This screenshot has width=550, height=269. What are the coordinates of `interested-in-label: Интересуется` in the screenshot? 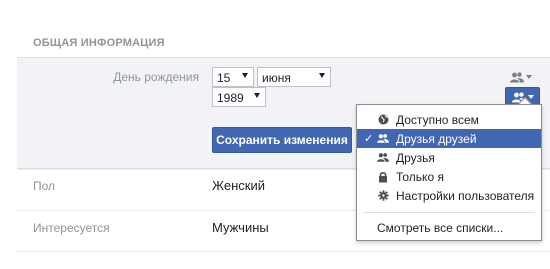 It's located at (71, 228).